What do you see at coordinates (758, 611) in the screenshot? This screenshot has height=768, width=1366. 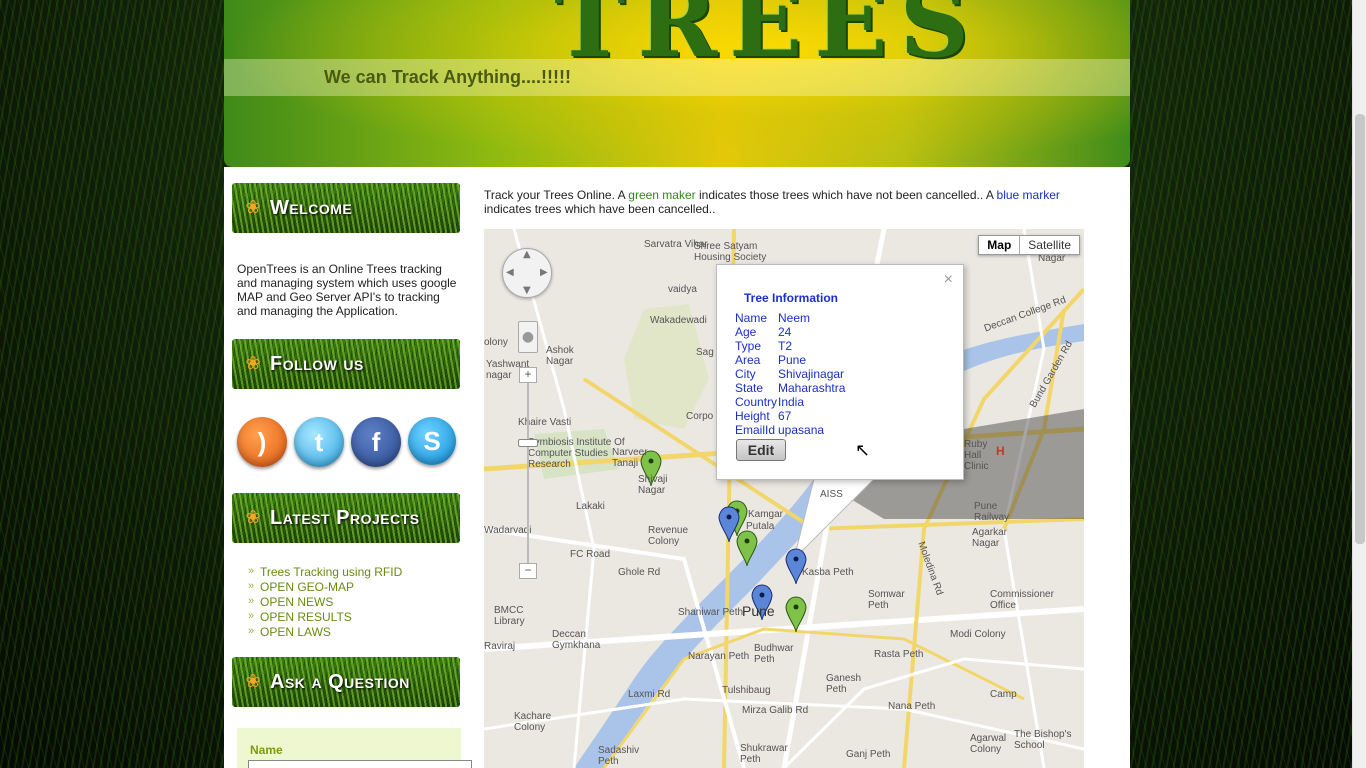 I see `city-label: Pune` at bounding box center [758, 611].